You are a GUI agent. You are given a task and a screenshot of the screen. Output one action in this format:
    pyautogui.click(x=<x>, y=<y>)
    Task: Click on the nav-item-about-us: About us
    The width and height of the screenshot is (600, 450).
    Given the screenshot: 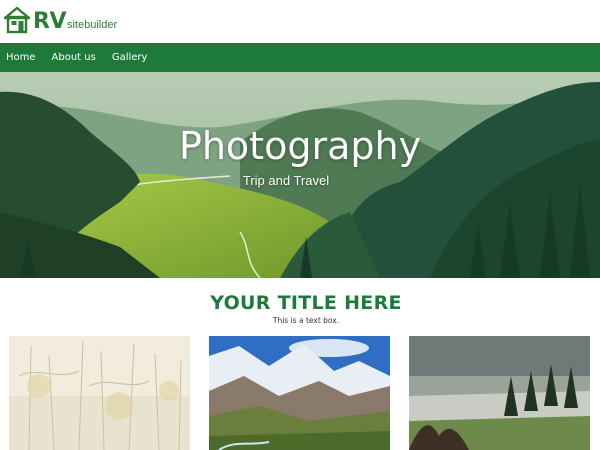 What is the action you would take?
    pyautogui.click(x=74, y=57)
    